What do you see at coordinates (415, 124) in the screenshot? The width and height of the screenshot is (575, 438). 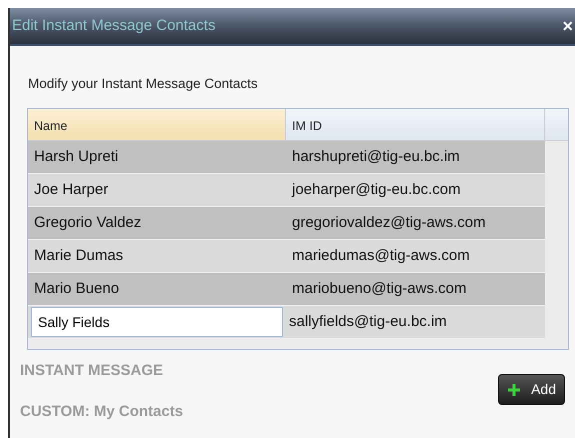 I see `column-header: IM ID` at bounding box center [415, 124].